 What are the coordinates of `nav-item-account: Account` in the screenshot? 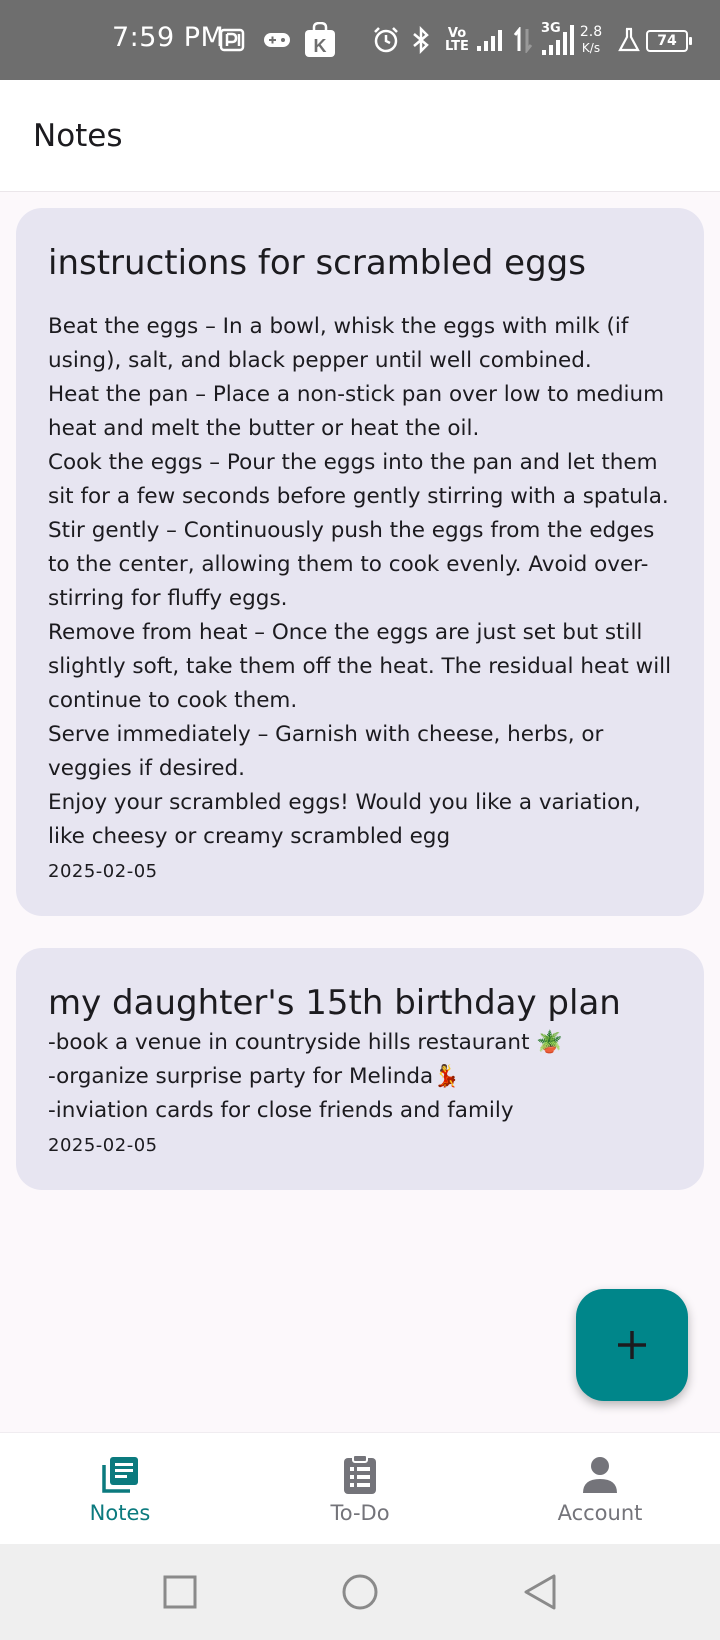 It's located at (600, 1489).